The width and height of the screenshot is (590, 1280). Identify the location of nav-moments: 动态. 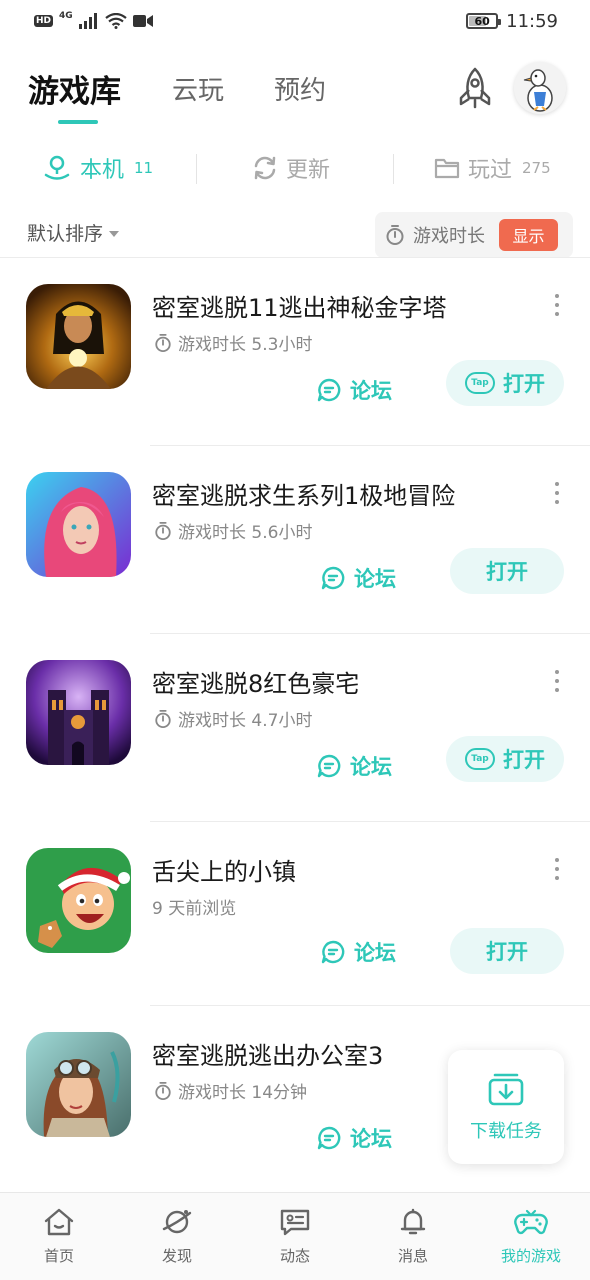
(295, 1236).